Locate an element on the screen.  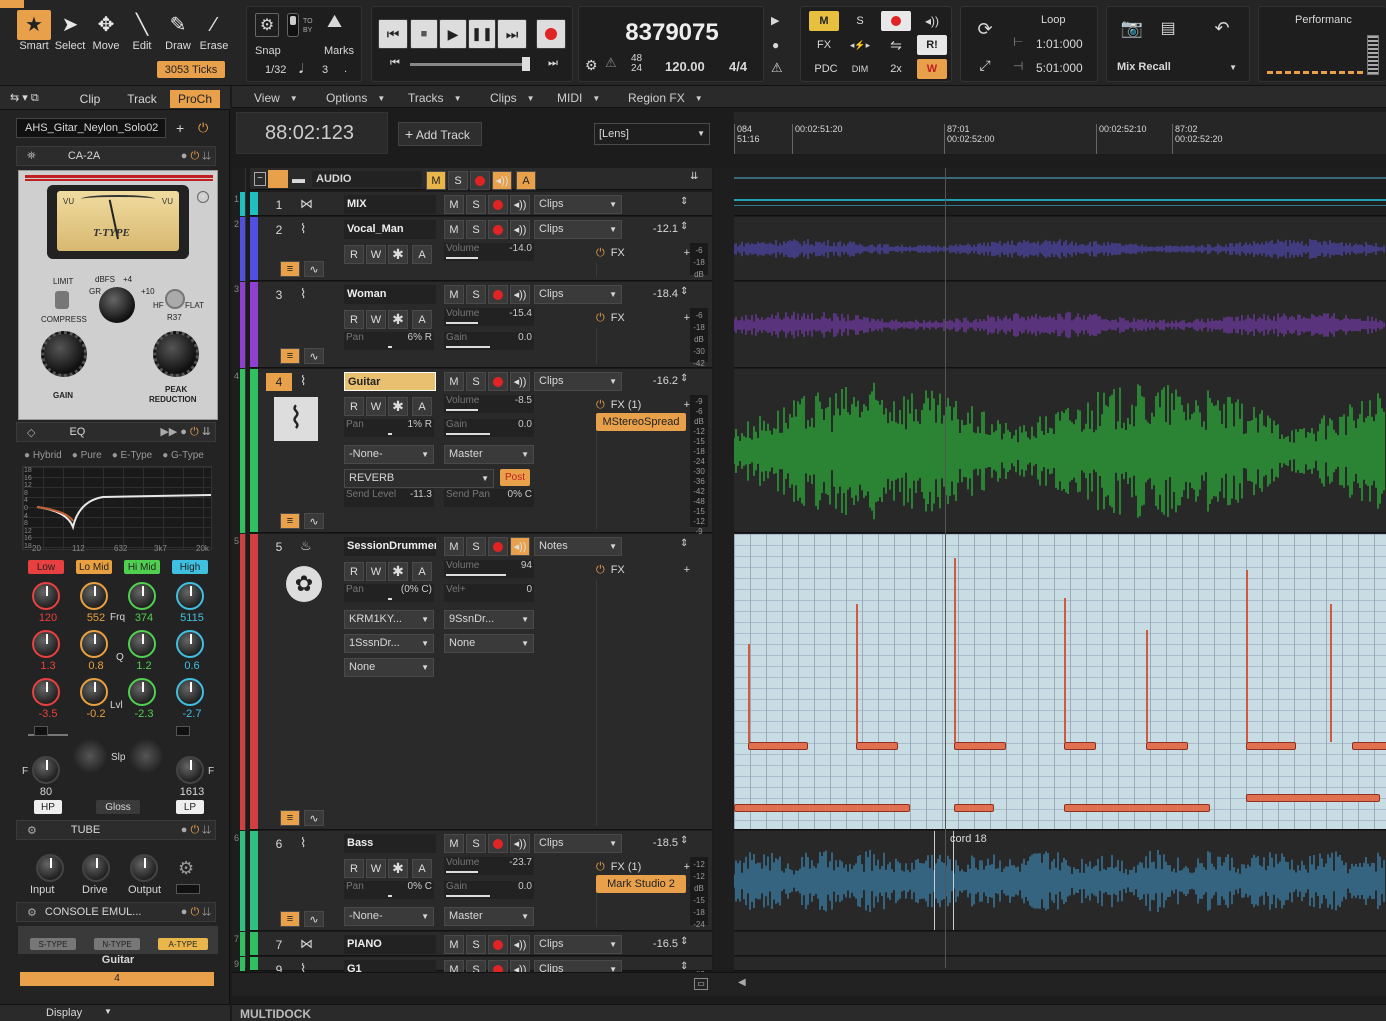
input-select: -None- is located at coordinates (389, 916).